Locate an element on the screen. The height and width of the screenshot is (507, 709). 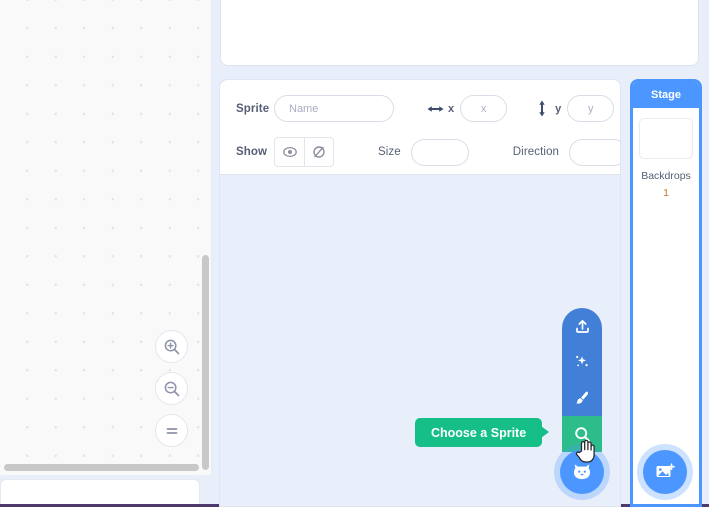
sprite-add-menu is located at coordinates (582, 380).